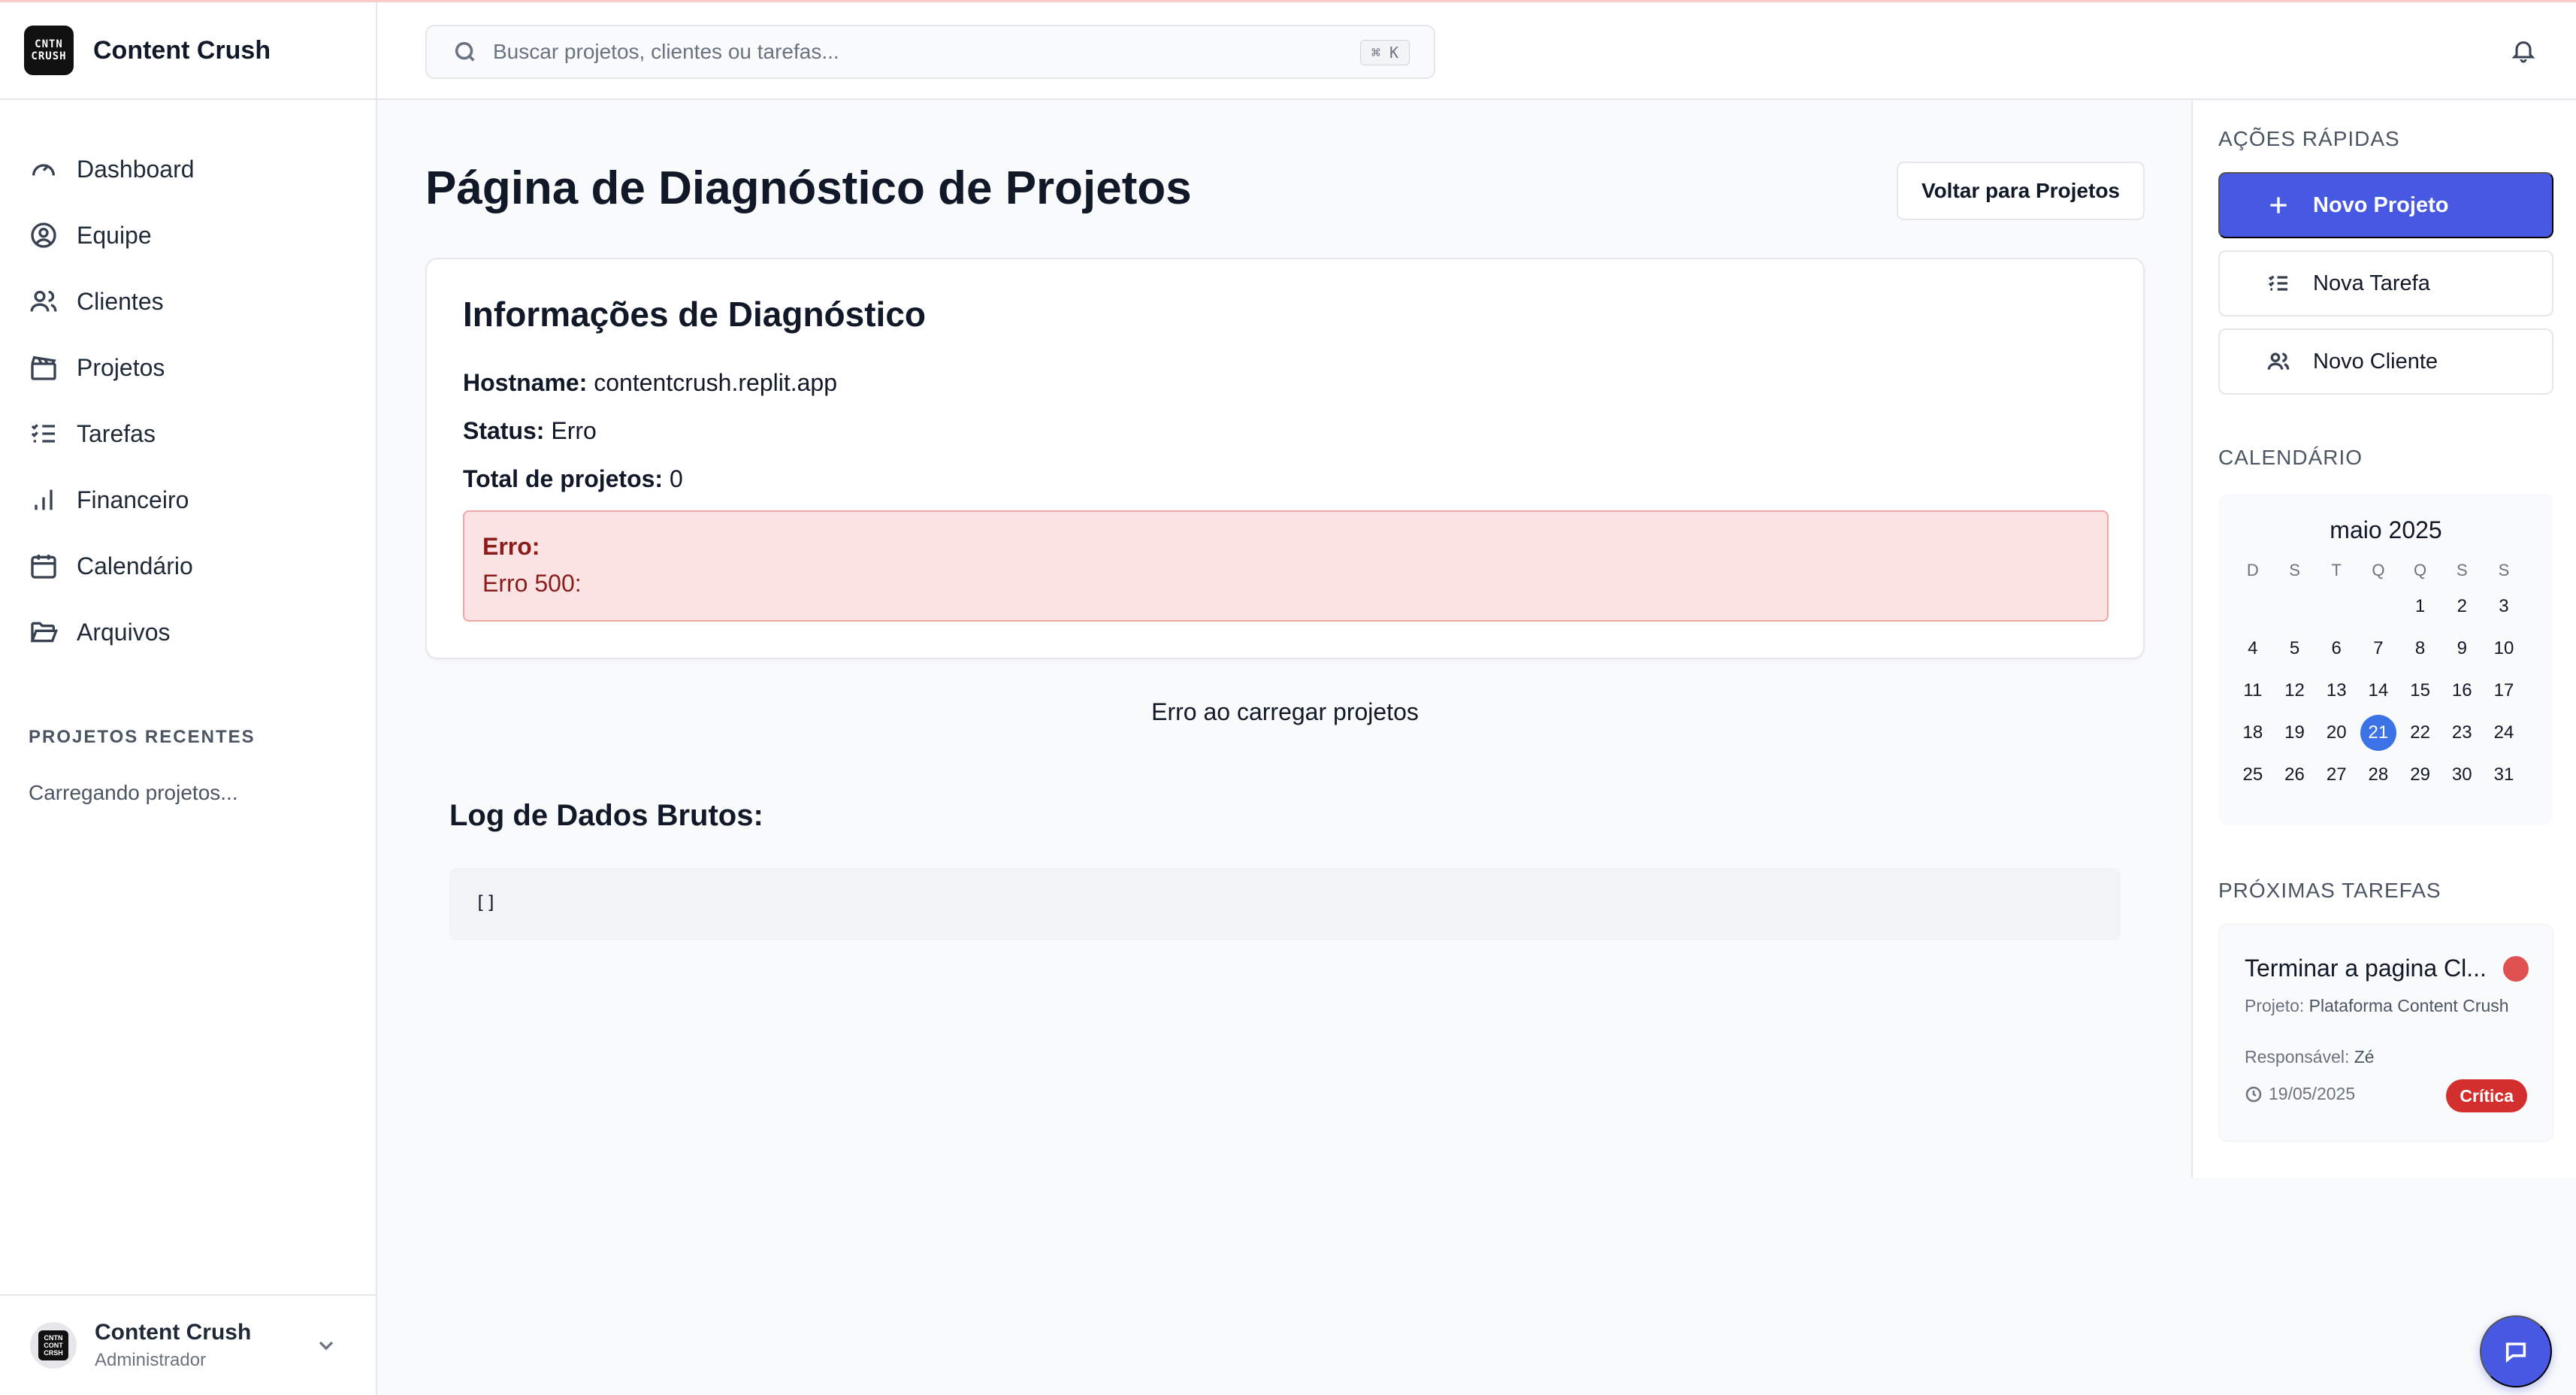 The width and height of the screenshot is (2576, 1395). I want to click on calendar-day: 8, so click(2420, 648).